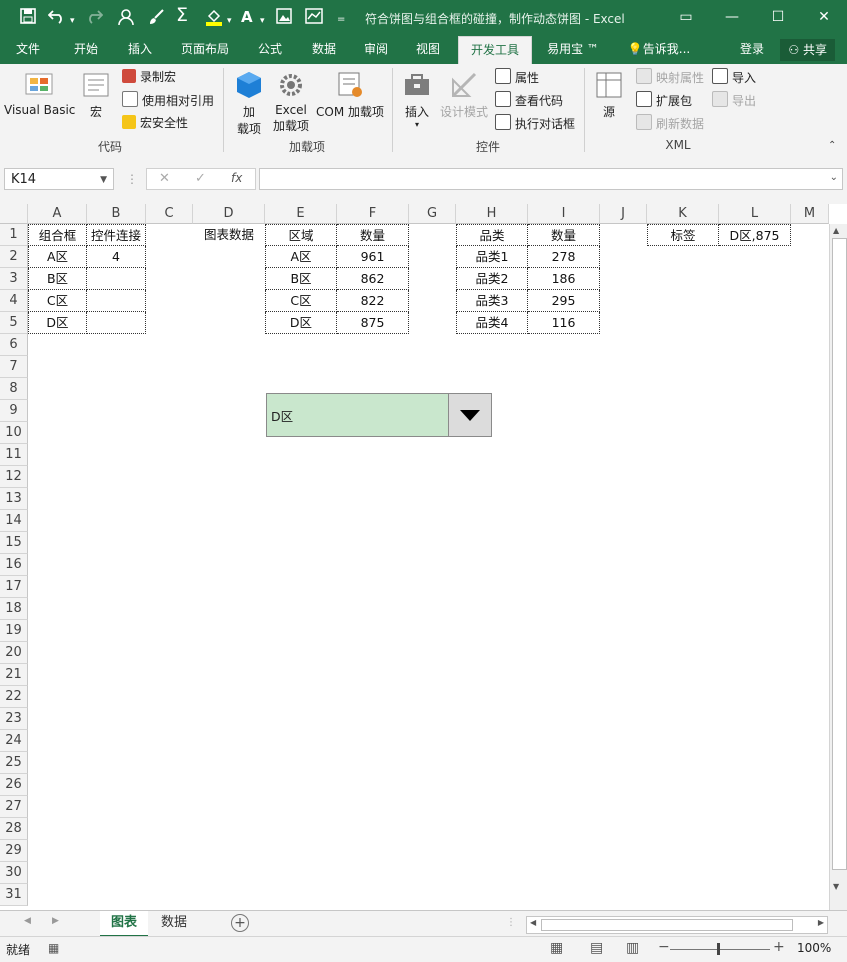  I want to click on vertical-scrollbar: ▲ ▼, so click(838, 567).